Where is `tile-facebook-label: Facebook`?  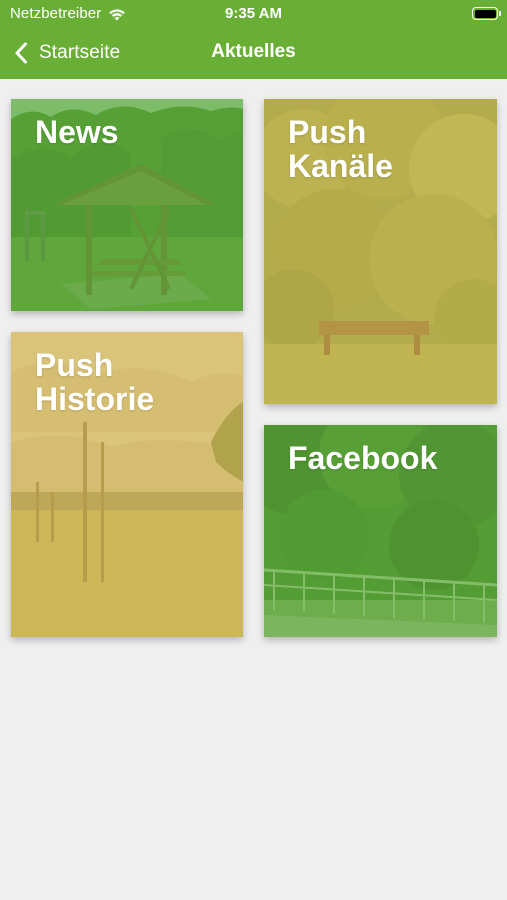 tile-facebook-label: Facebook is located at coordinates (363, 458).